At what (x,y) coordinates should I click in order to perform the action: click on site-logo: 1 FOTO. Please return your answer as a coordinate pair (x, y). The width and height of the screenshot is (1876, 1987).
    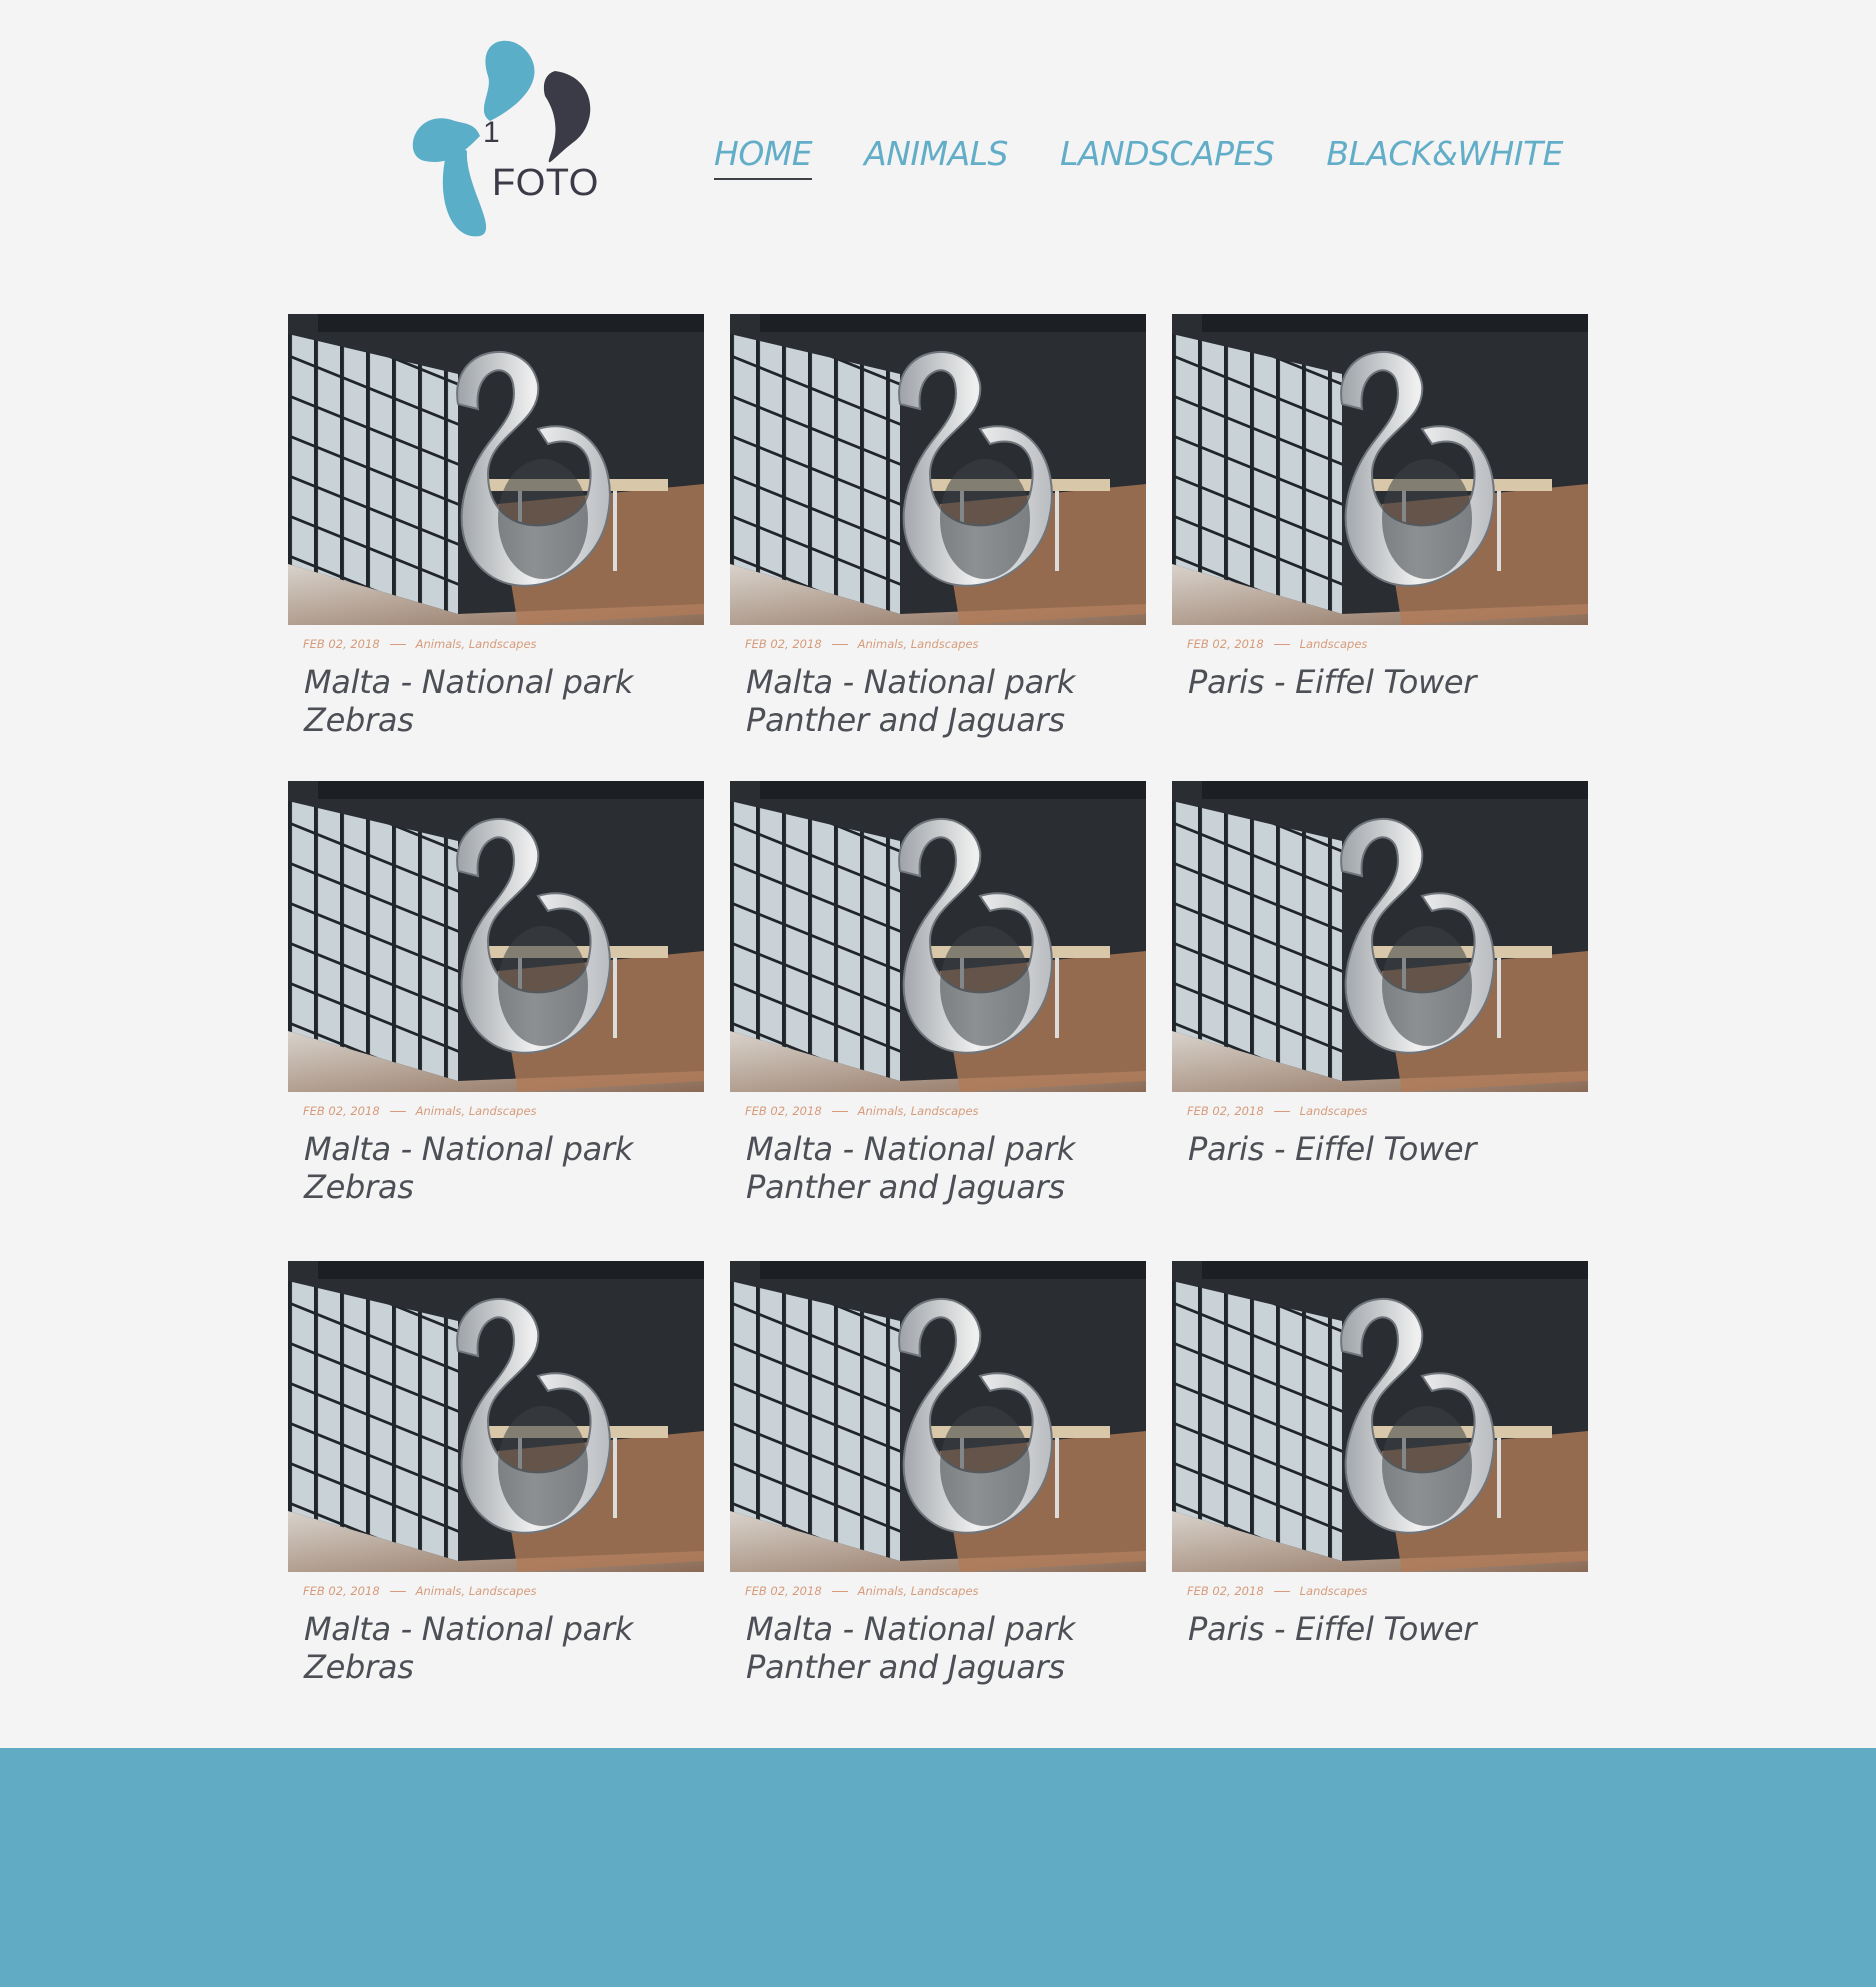
    Looking at the image, I should click on (500, 139).